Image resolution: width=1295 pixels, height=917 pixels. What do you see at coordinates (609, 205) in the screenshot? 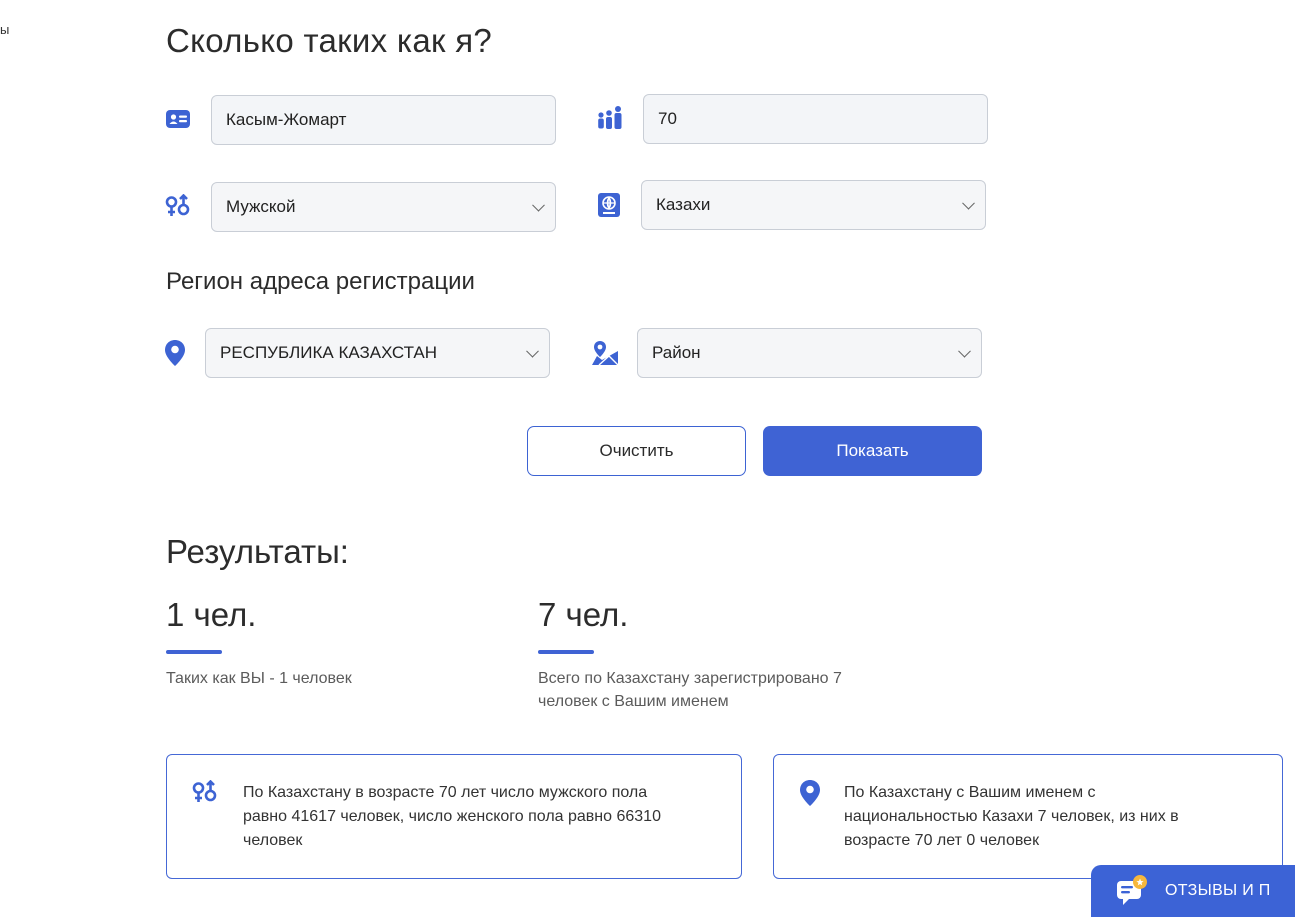
I see `passport-icon` at bounding box center [609, 205].